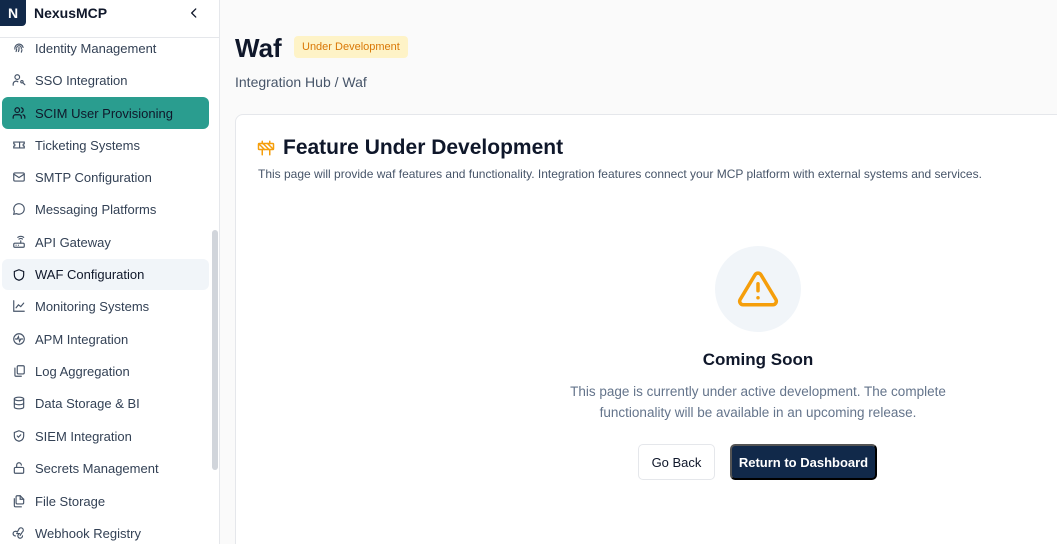  I want to click on sidebar-item-label: SCIM User Provisioning, so click(104, 113).